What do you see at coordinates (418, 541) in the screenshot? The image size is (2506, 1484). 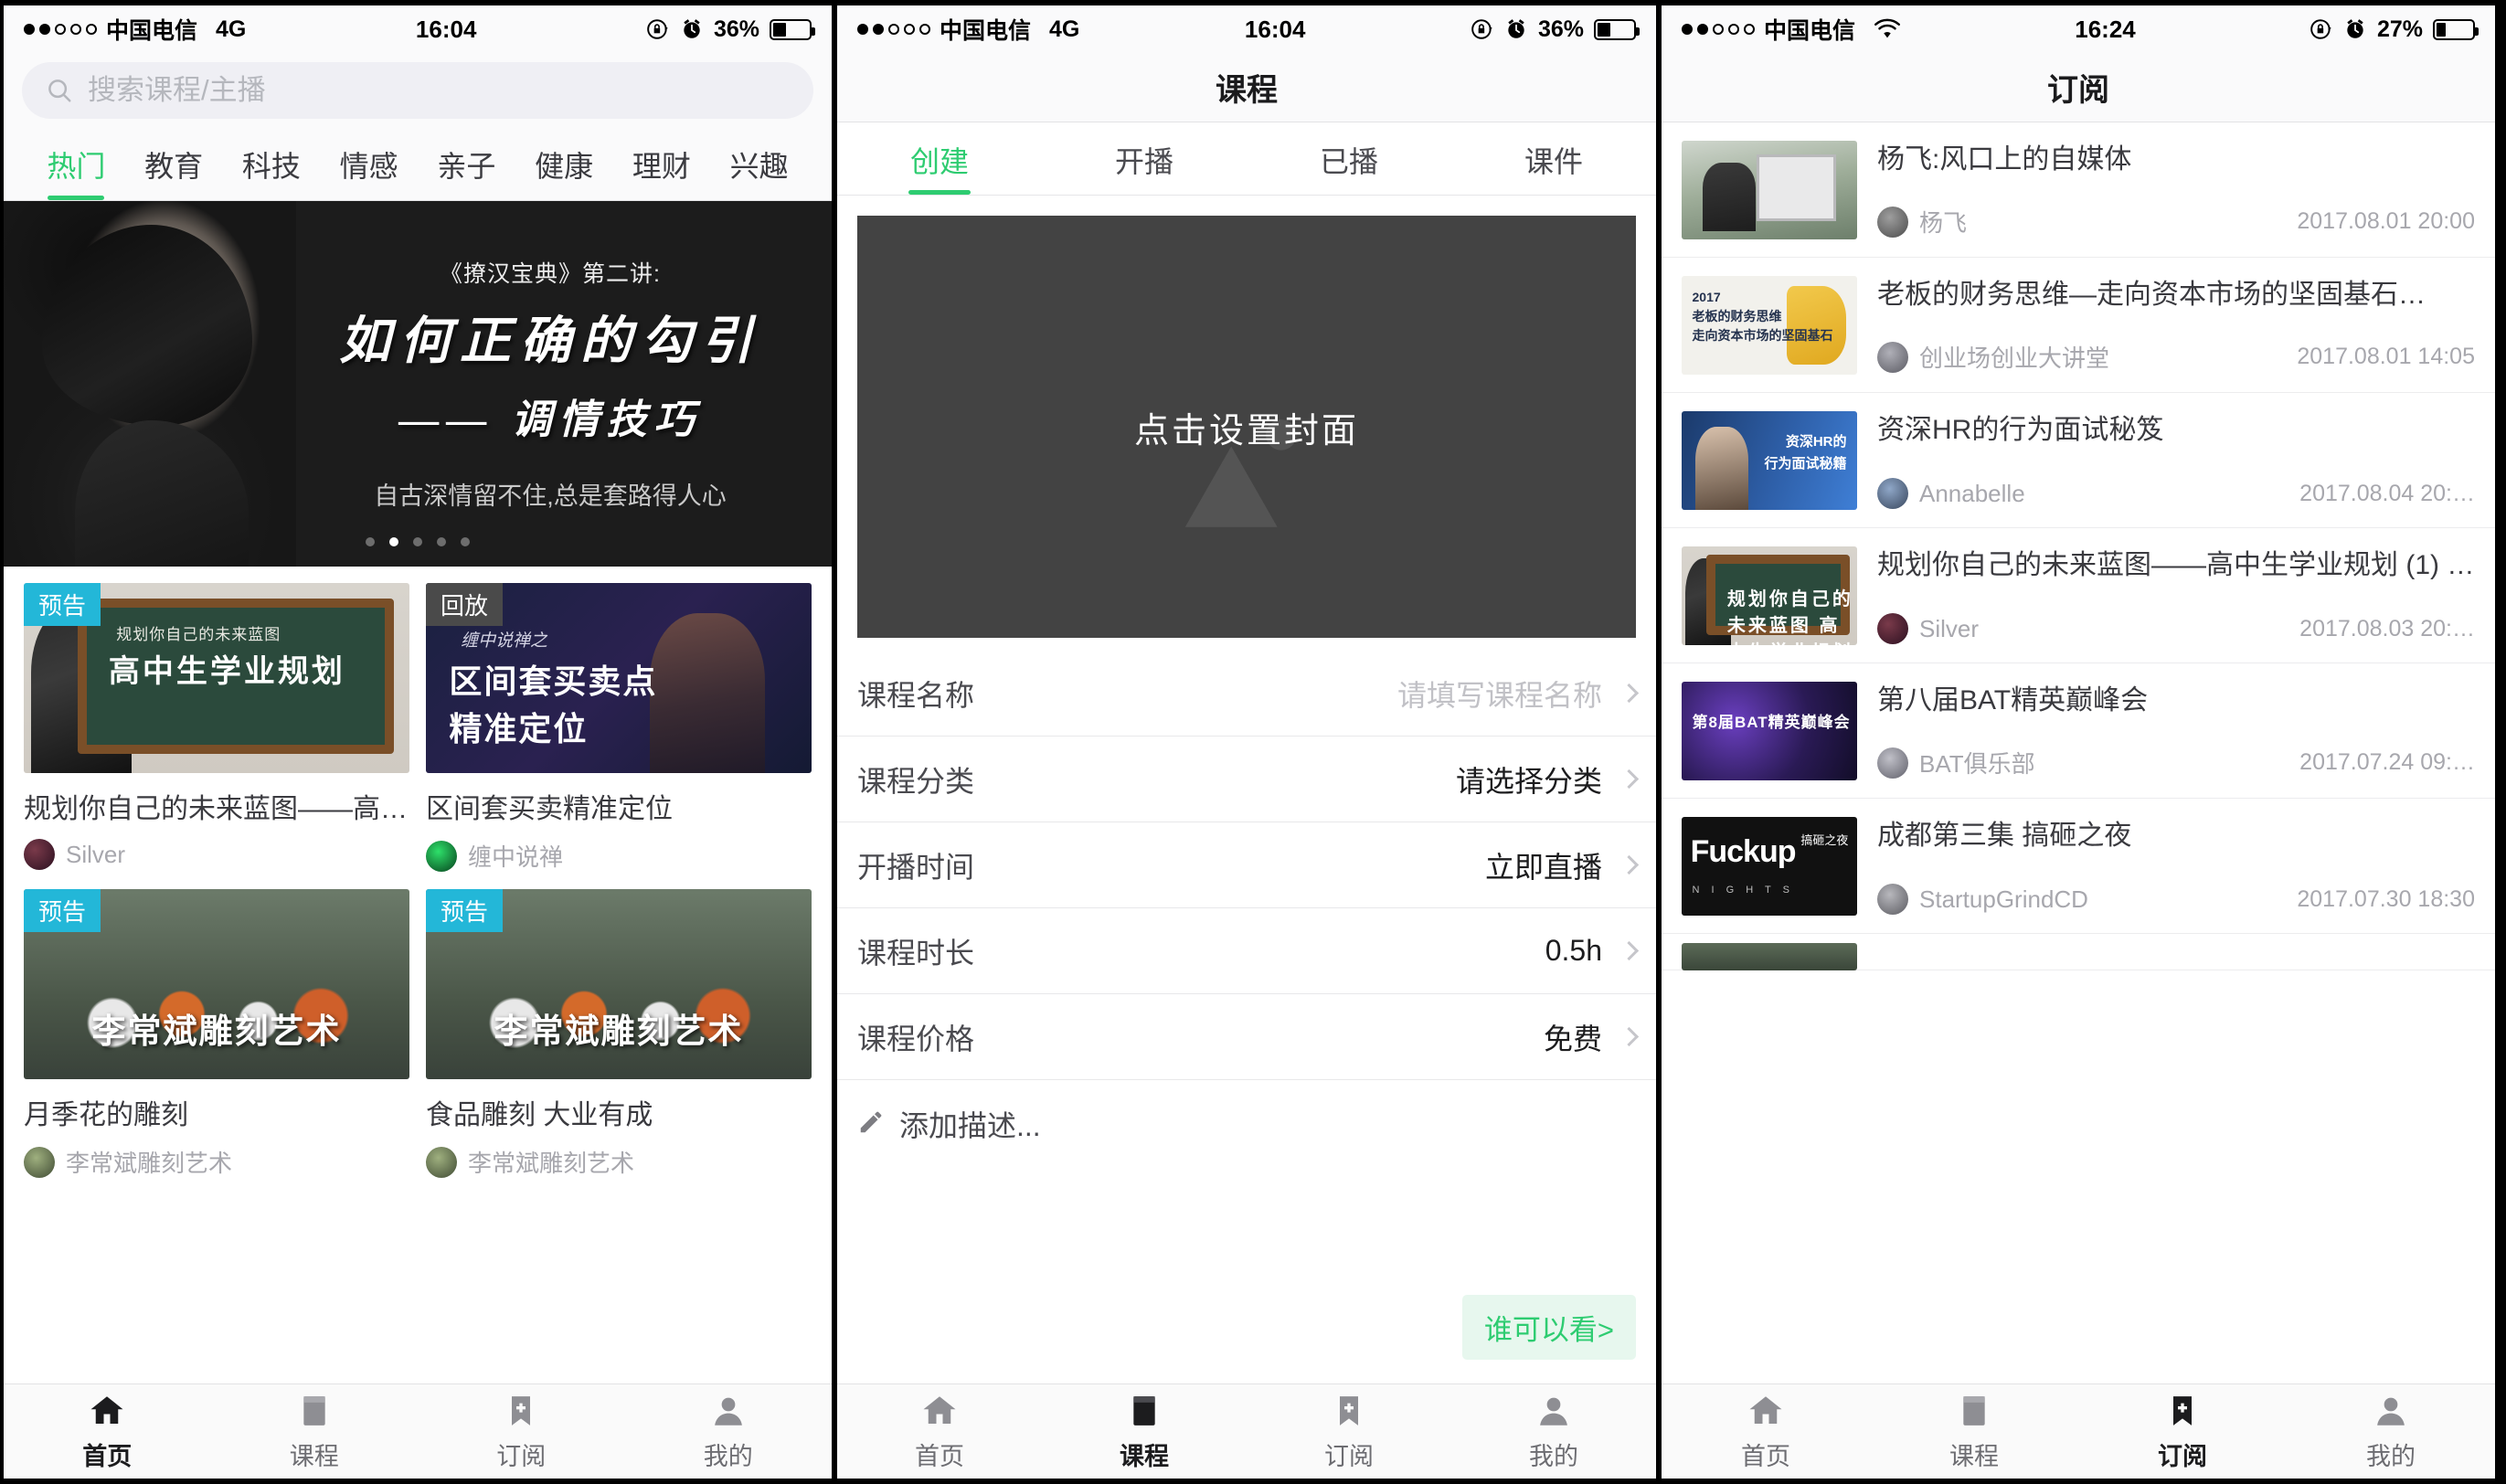 I see `banner-pagination-dots` at bounding box center [418, 541].